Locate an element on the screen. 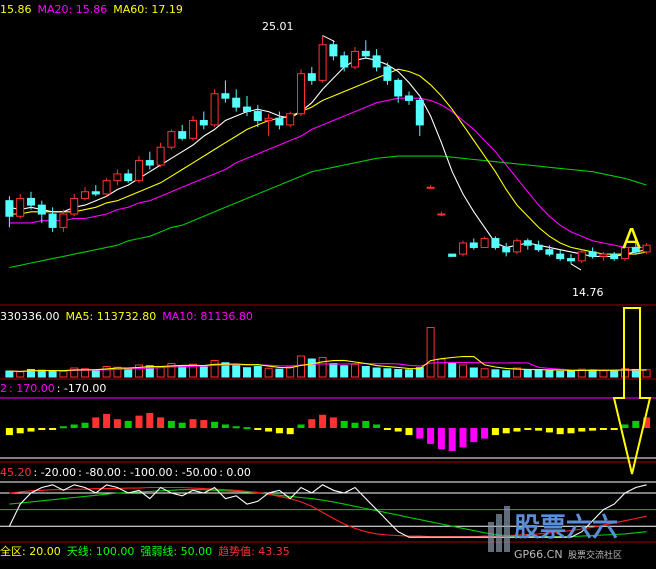 This screenshot has width=656, height=569. ma60-legend: MA60: 17.19 is located at coordinates (148, 9).